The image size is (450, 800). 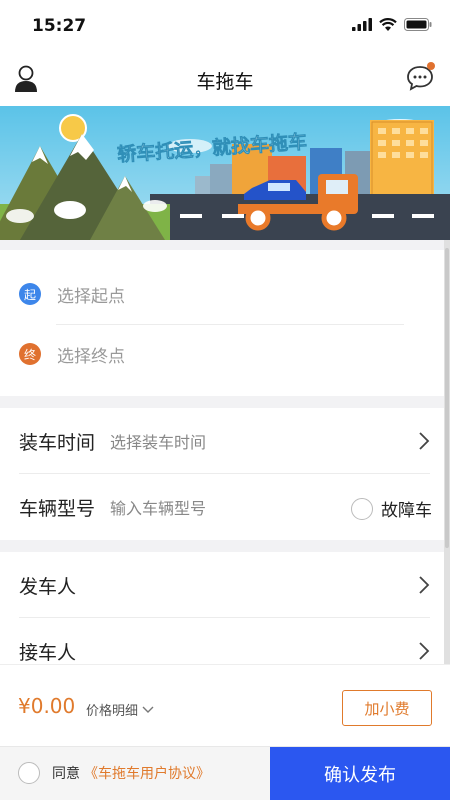 I want to click on agree-text: 同意, so click(x=66, y=774).